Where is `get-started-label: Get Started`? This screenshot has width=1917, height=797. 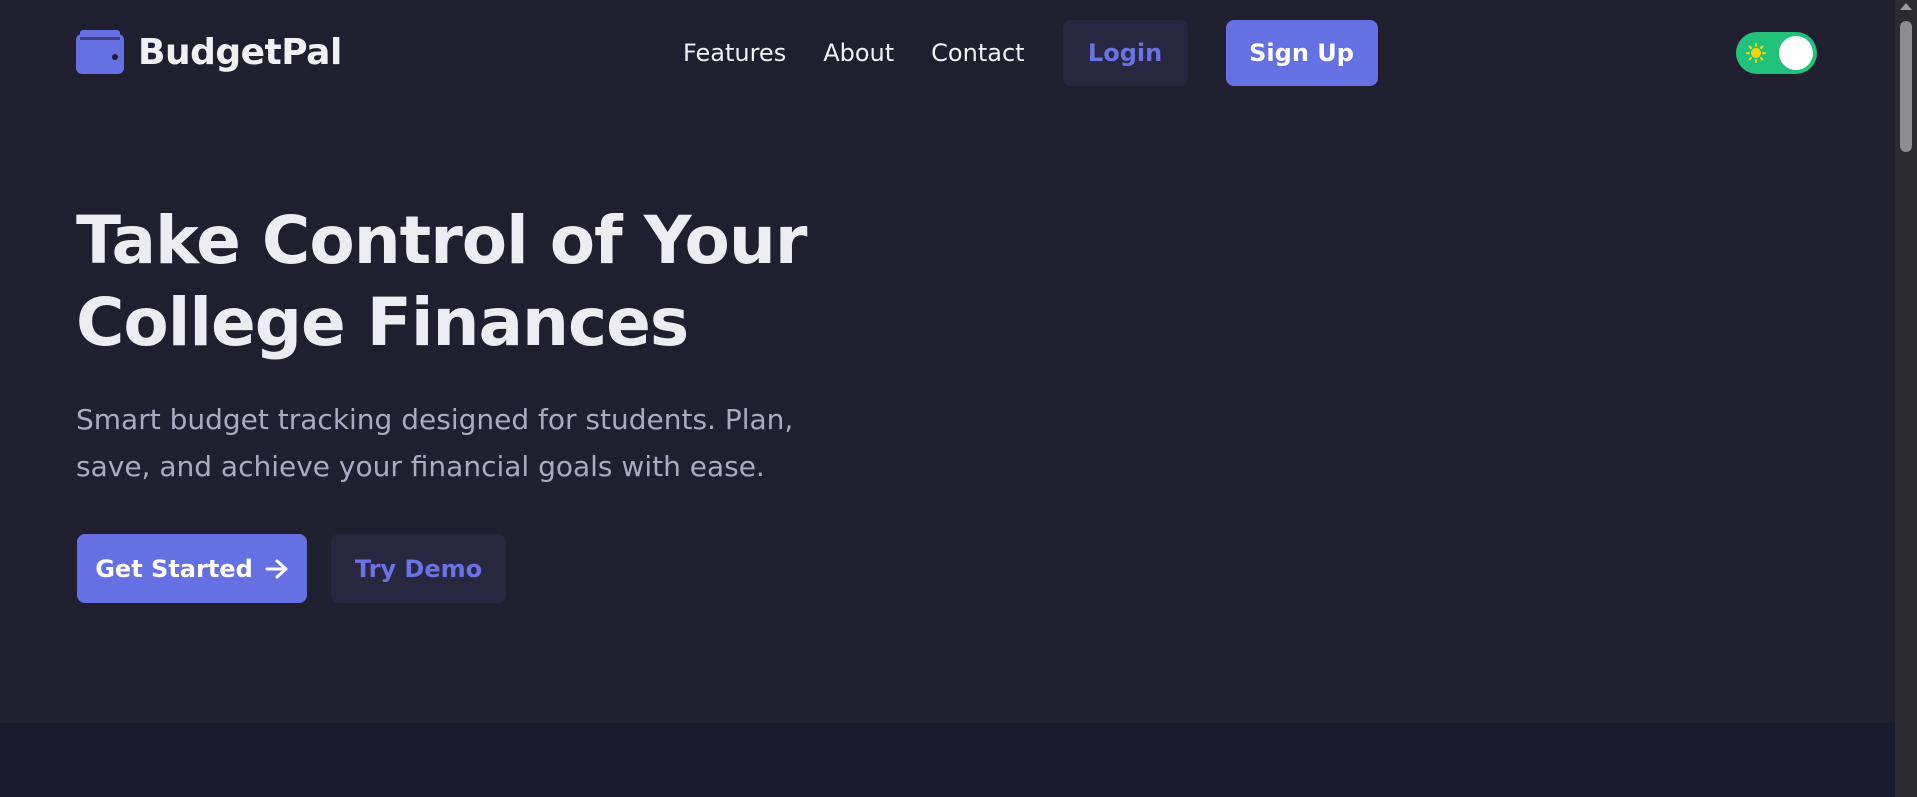 get-started-label: Get Started is located at coordinates (174, 568).